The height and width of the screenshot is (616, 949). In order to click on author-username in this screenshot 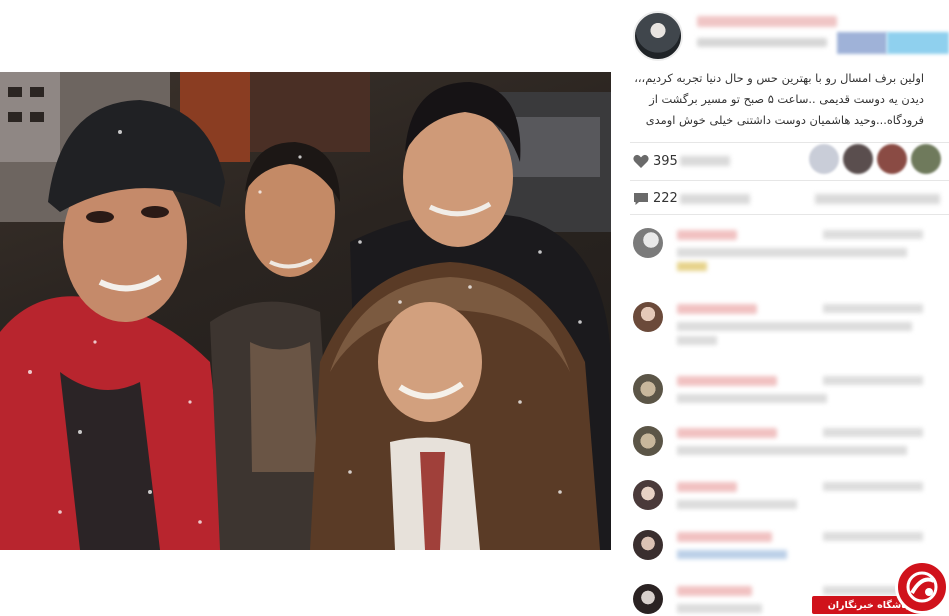, I will do `click(767, 21)`.